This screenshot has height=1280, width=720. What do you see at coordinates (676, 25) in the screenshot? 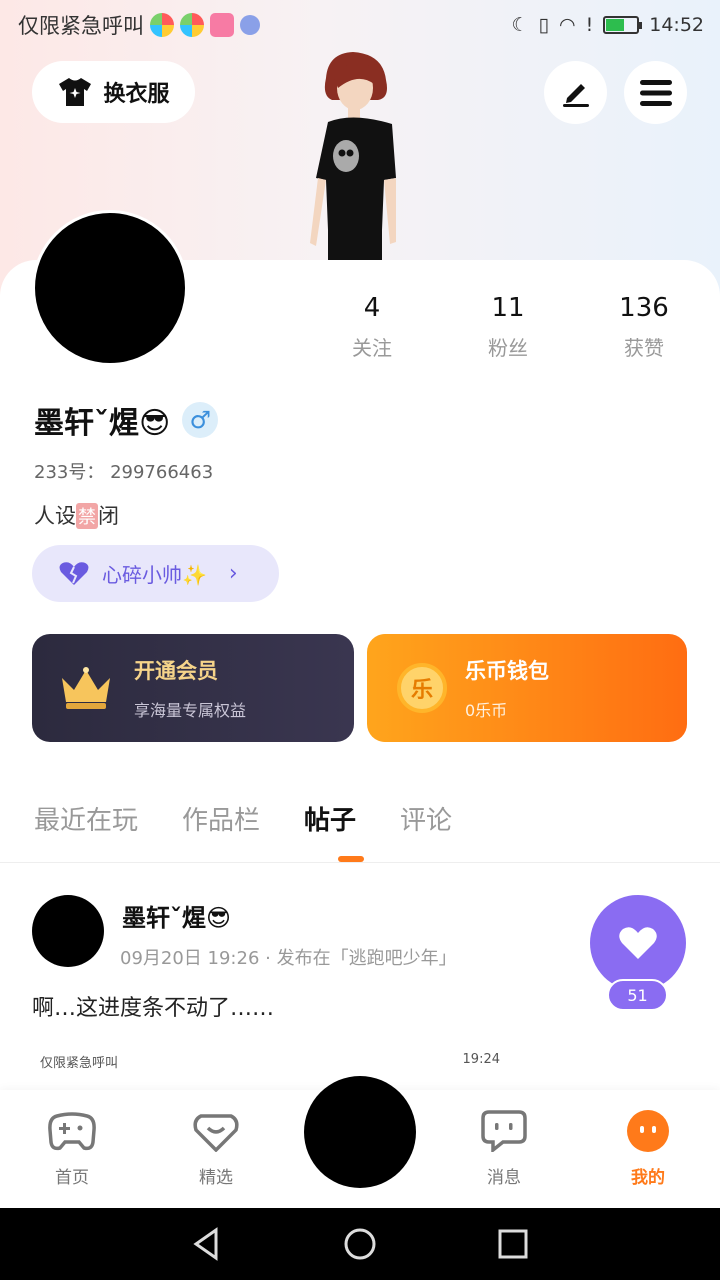
I see `clock: 14:52` at bounding box center [676, 25].